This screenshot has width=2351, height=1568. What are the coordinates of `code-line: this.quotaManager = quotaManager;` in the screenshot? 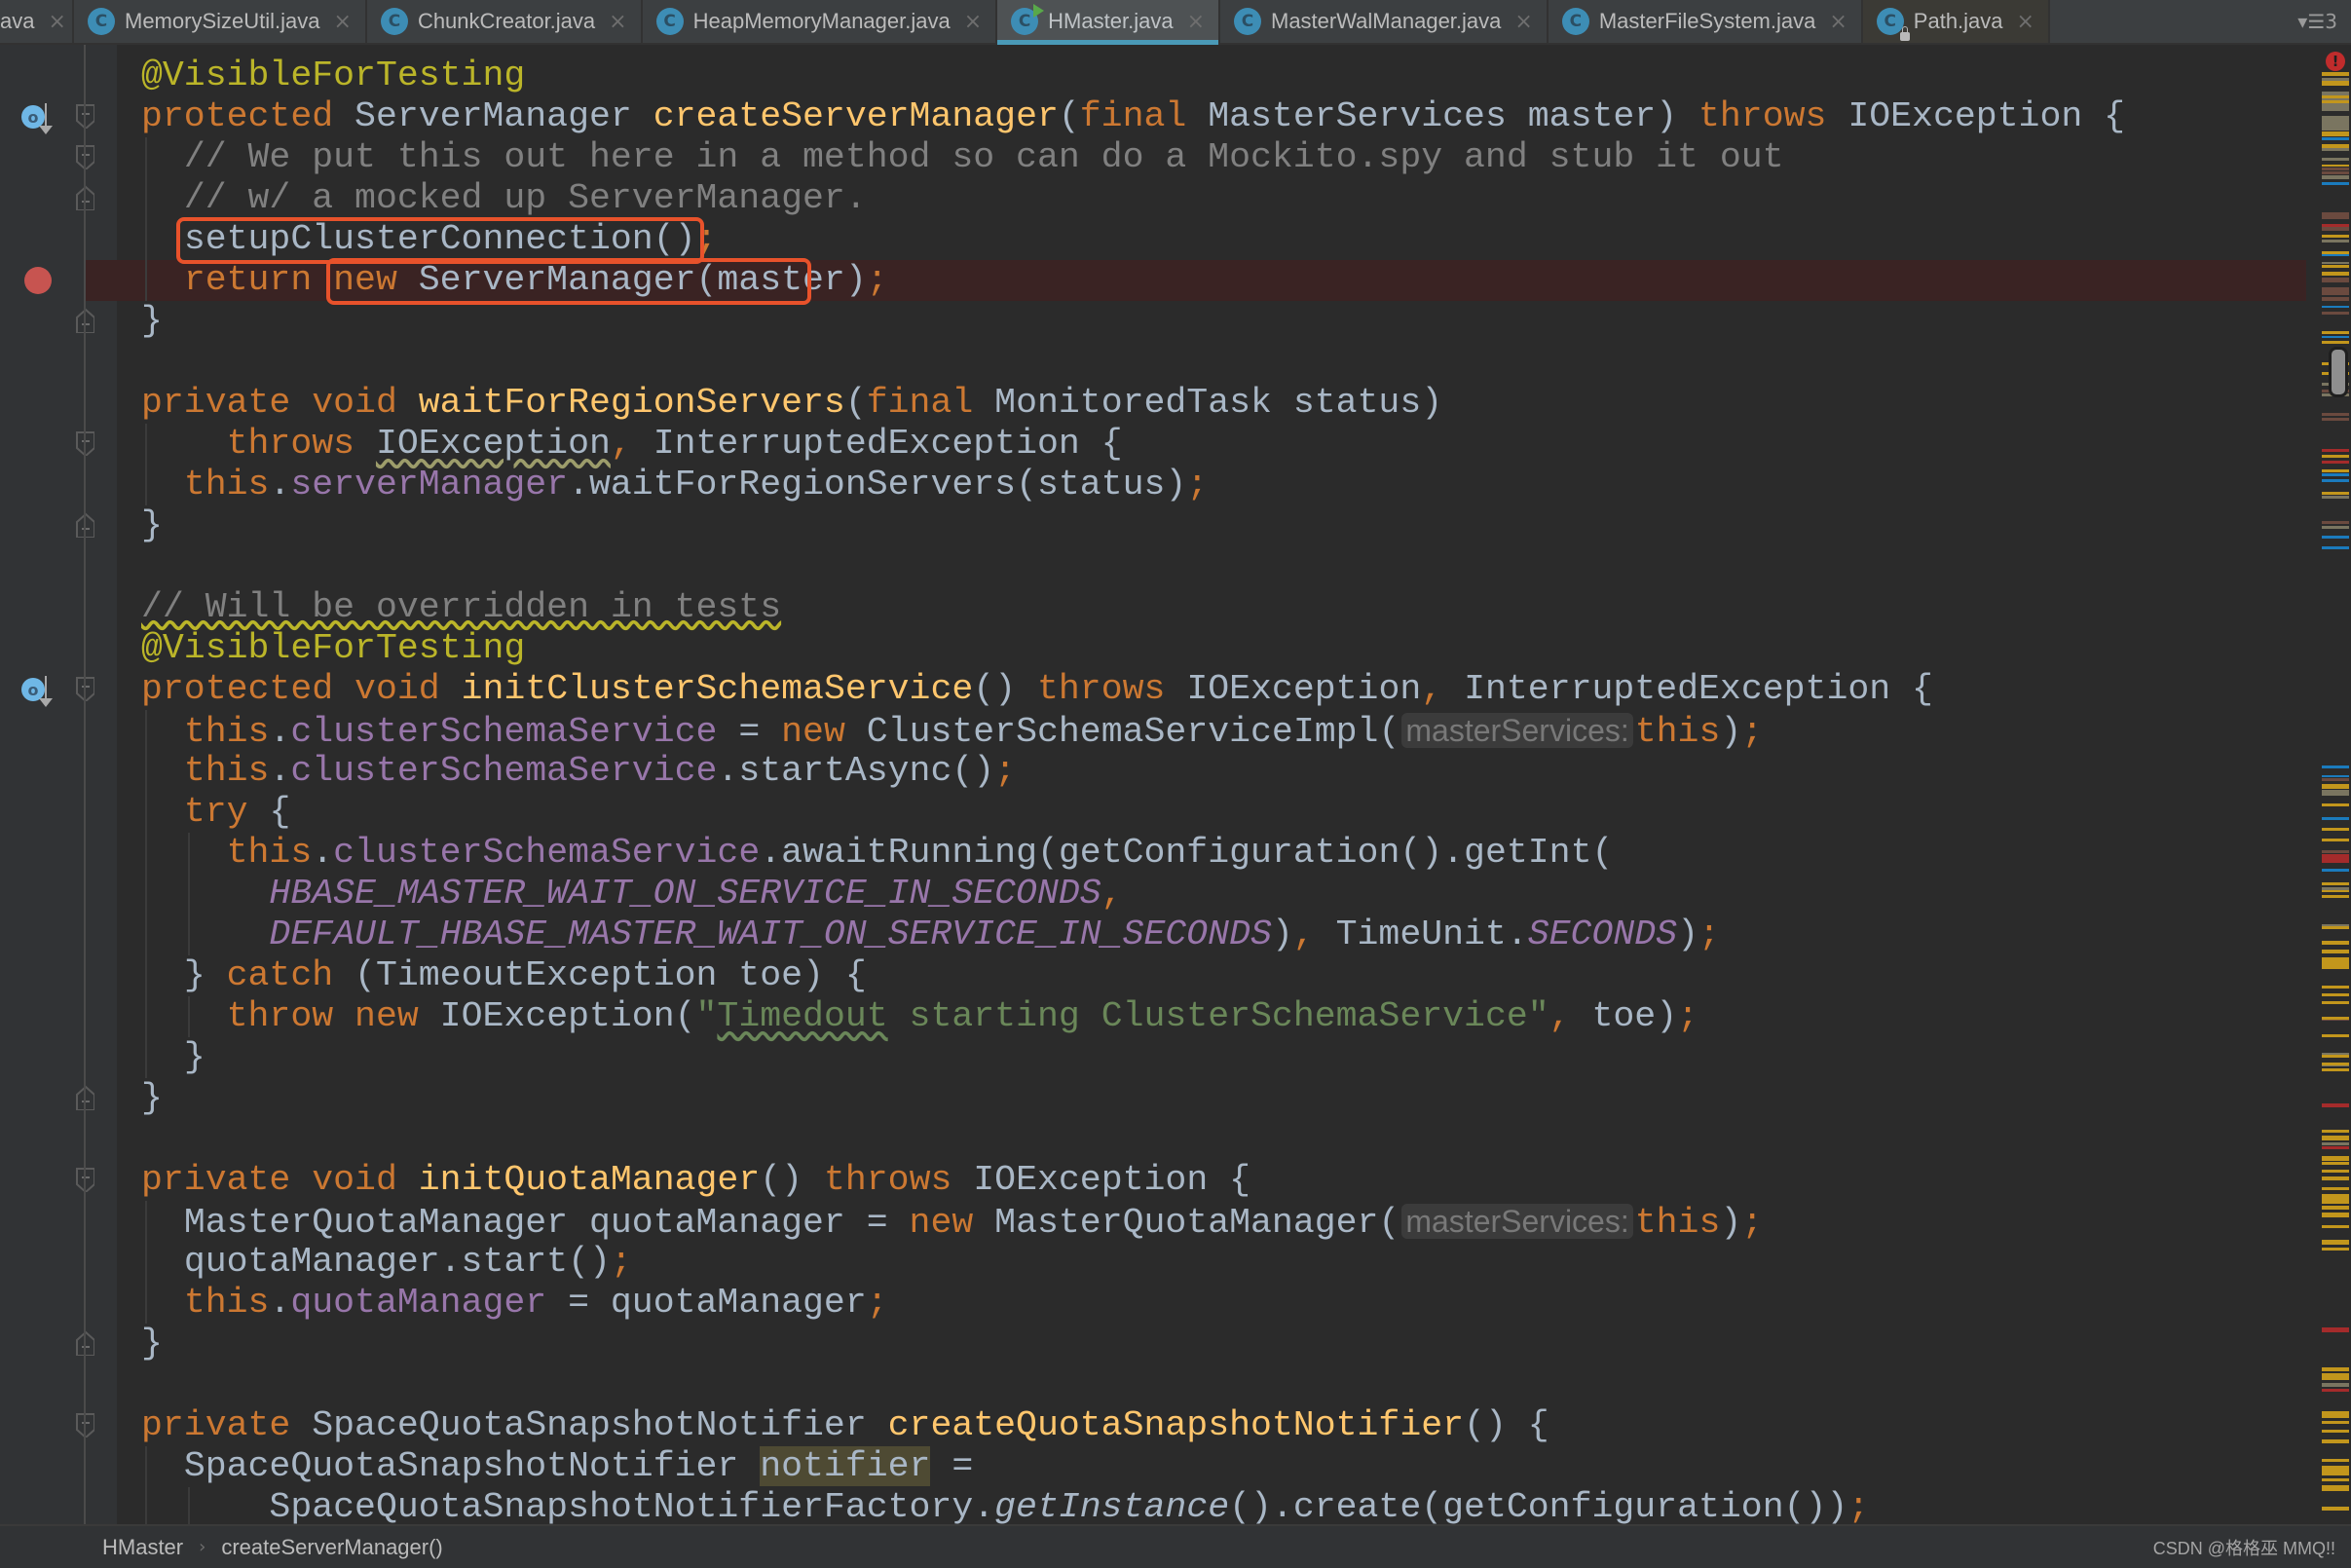 It's located at (1211, 1303).